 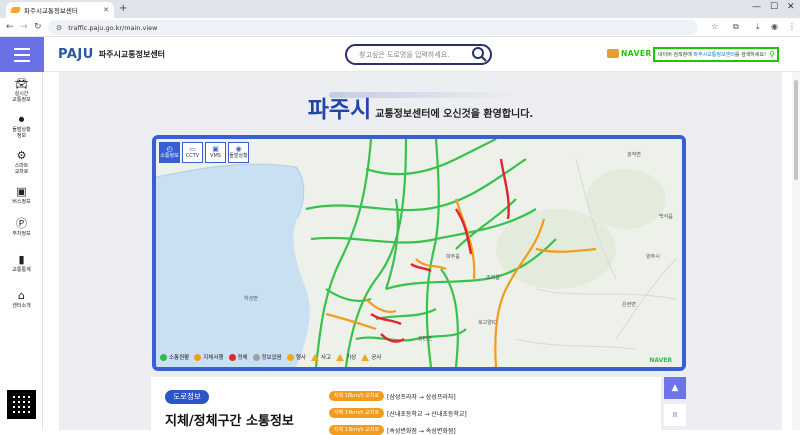 I want to click on legend-item-smooth: 소통원활, so click(x=174, y=357).